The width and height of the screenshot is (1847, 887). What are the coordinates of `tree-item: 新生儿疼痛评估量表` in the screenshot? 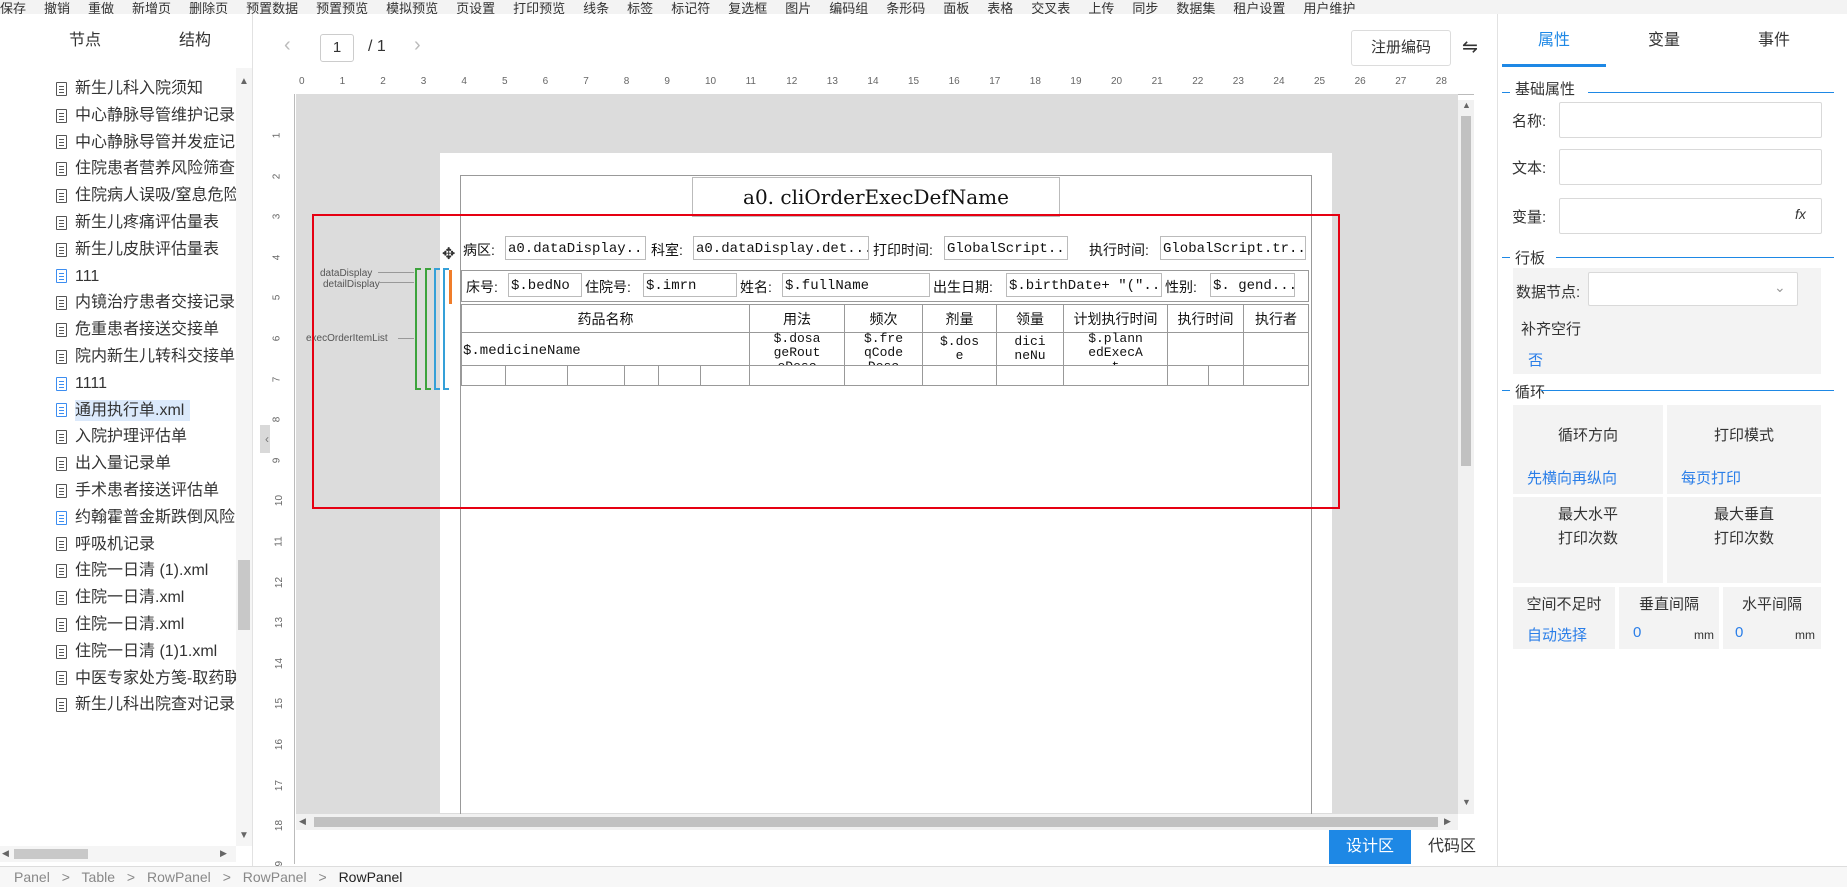 It's located at (109, 223).